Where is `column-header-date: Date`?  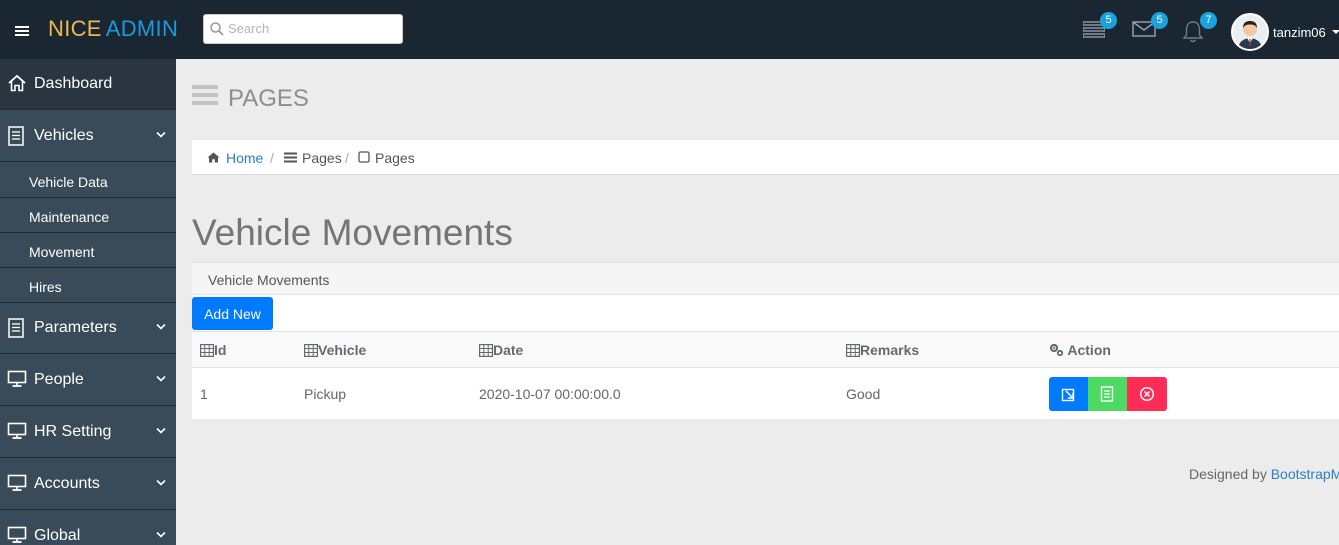 column-header-date: Date is located at coordinates (501, 350).